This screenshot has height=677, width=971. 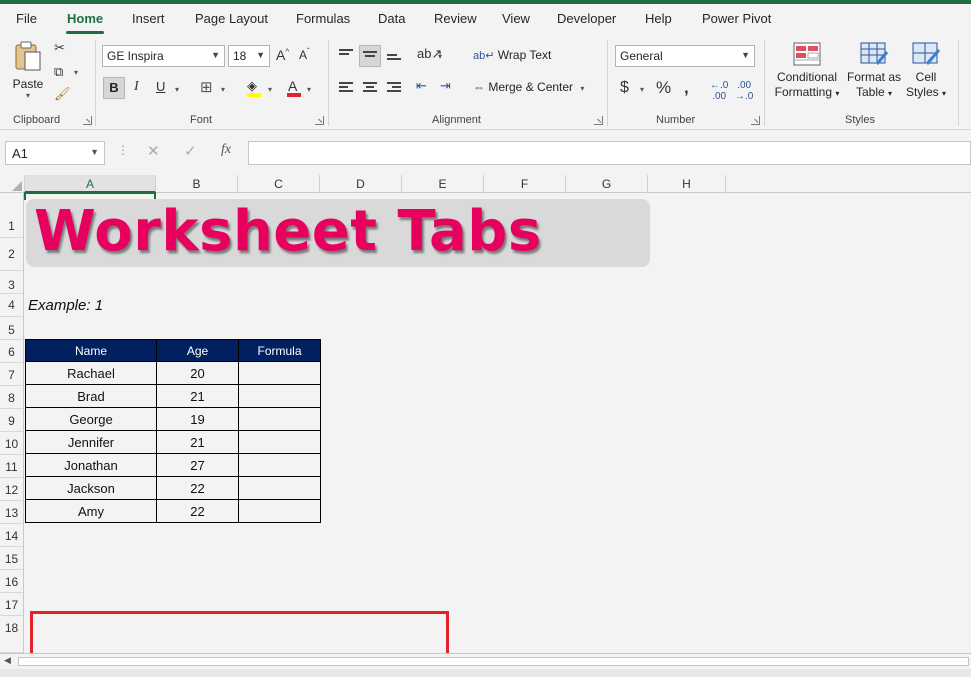 What do you see at coordinates (516, 18) in the screenshot?
I see `tab-view: View` at bounding box center [516, 18].